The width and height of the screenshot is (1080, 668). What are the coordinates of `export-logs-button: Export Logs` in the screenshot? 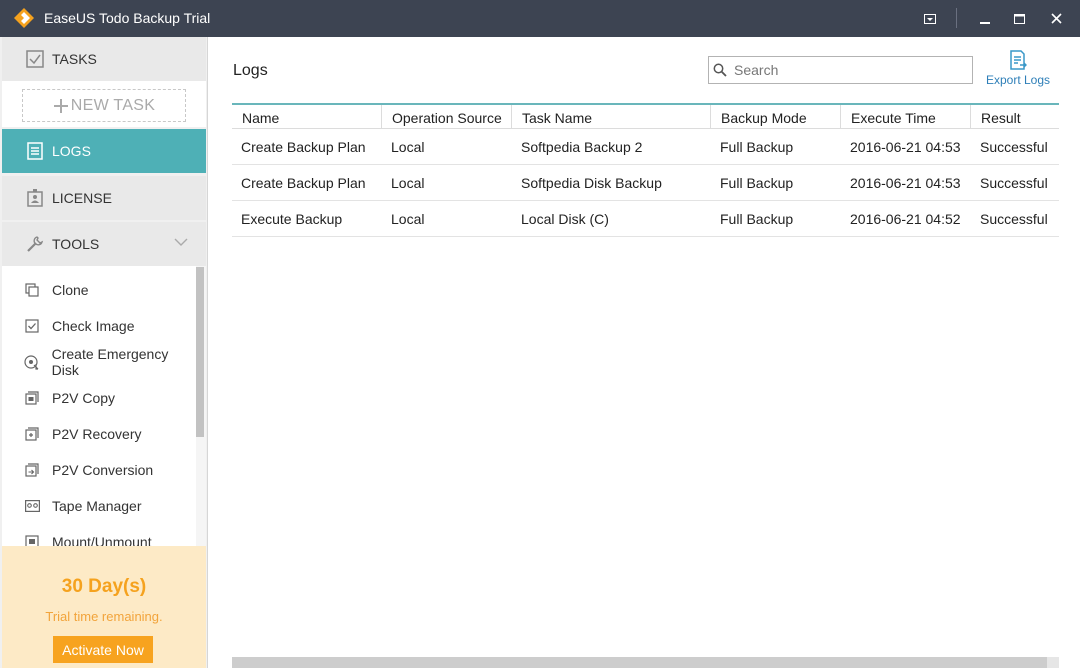 It's located at (1018, 70).